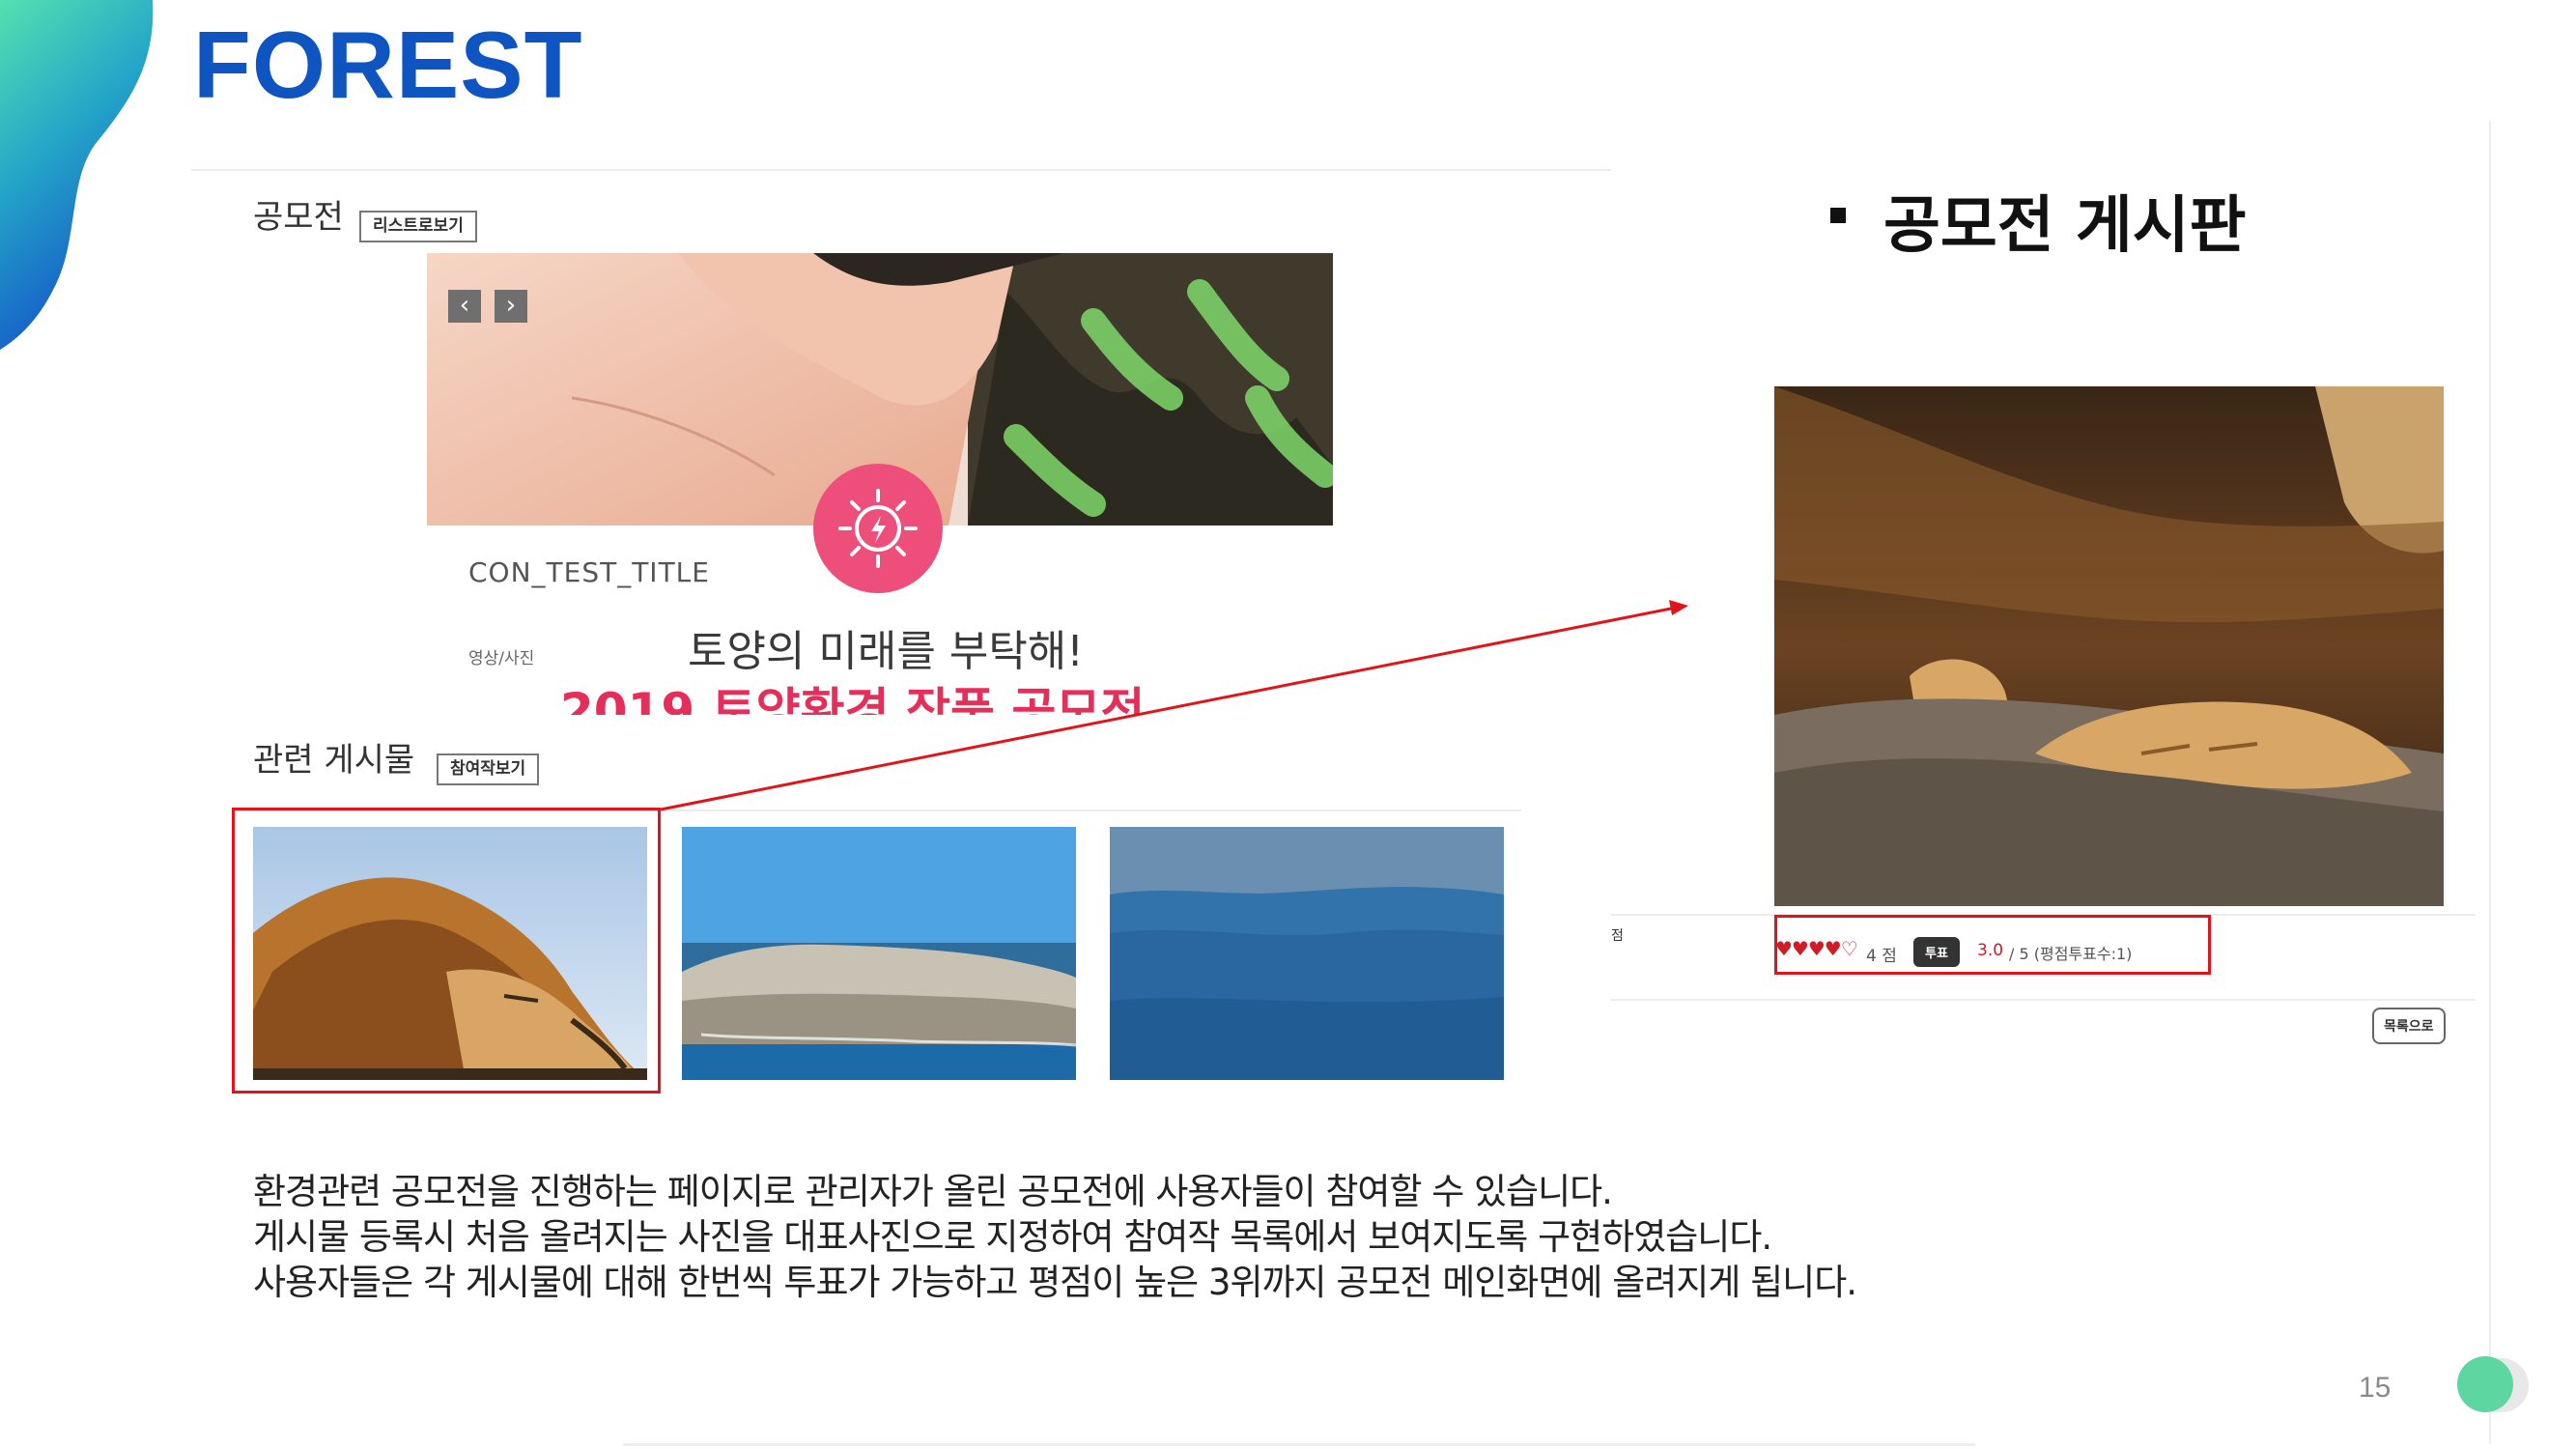  What do you see at coordinates (1617, 936) in the screenshot?
I see `score-label: 점` at bounding box center [1617, 936].